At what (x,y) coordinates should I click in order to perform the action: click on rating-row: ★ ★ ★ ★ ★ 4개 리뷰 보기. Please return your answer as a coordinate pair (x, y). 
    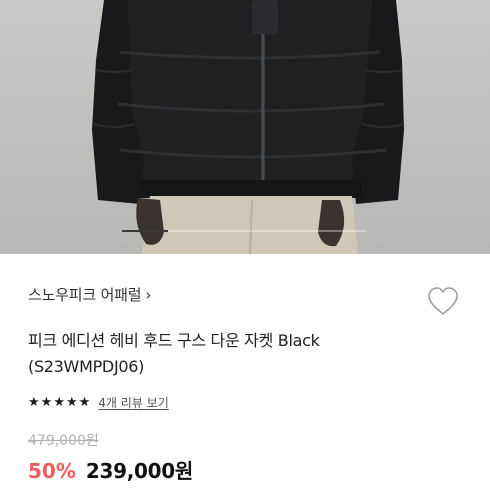
    Looking at the image, I should click on (98, 402).